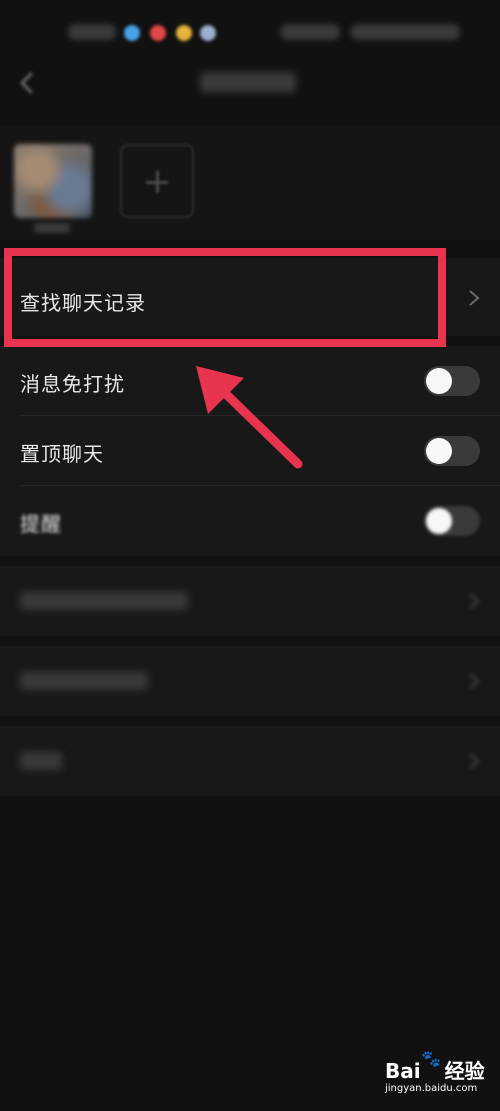 The image size is (500, 1111). Describe the element at coordinates (72, 384) in the screenshot. I see `mute-notifications-label: 消息免打扰` at that location.